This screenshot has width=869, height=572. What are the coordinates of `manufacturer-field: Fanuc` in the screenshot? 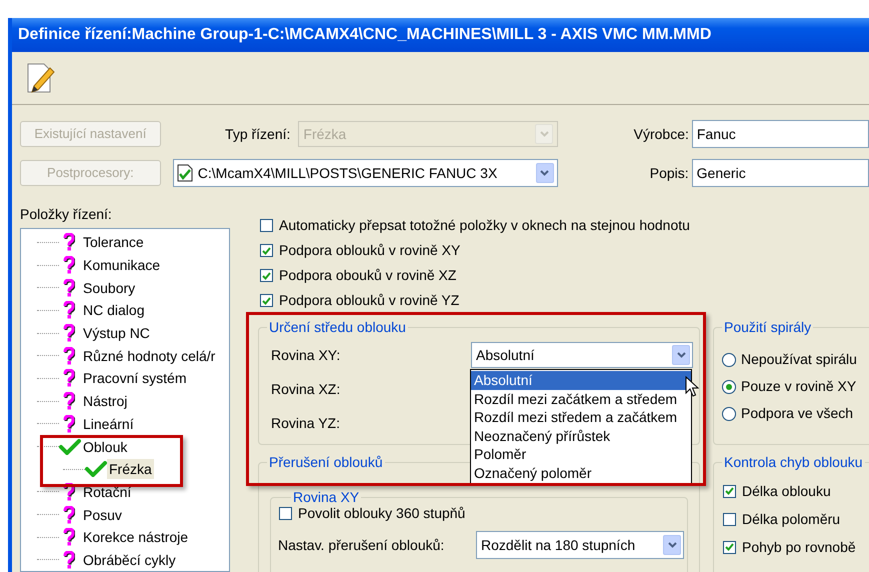 It's located at (780, 134).